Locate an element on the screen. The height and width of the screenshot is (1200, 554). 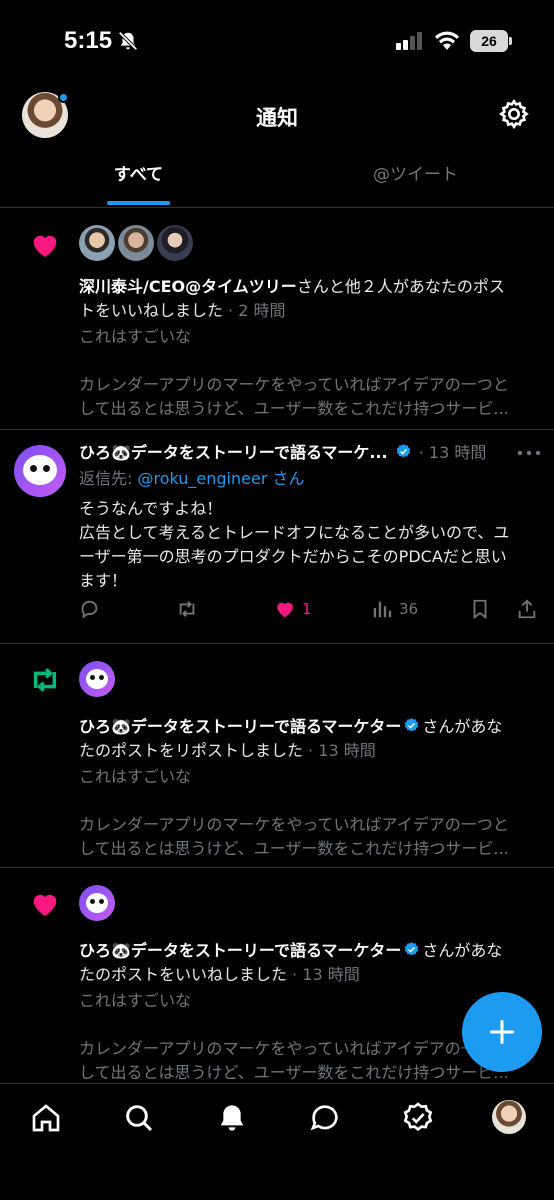
gear-icon is located at coordinates (514, 114).